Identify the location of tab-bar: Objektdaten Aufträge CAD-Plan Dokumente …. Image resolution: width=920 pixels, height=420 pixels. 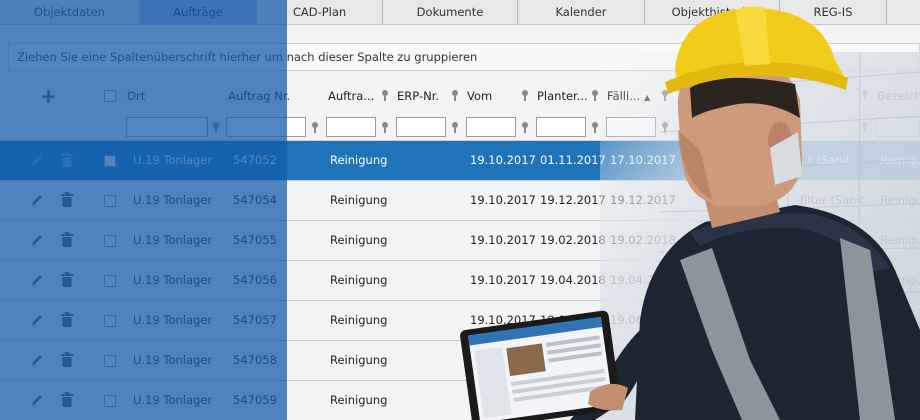
(460, 12).